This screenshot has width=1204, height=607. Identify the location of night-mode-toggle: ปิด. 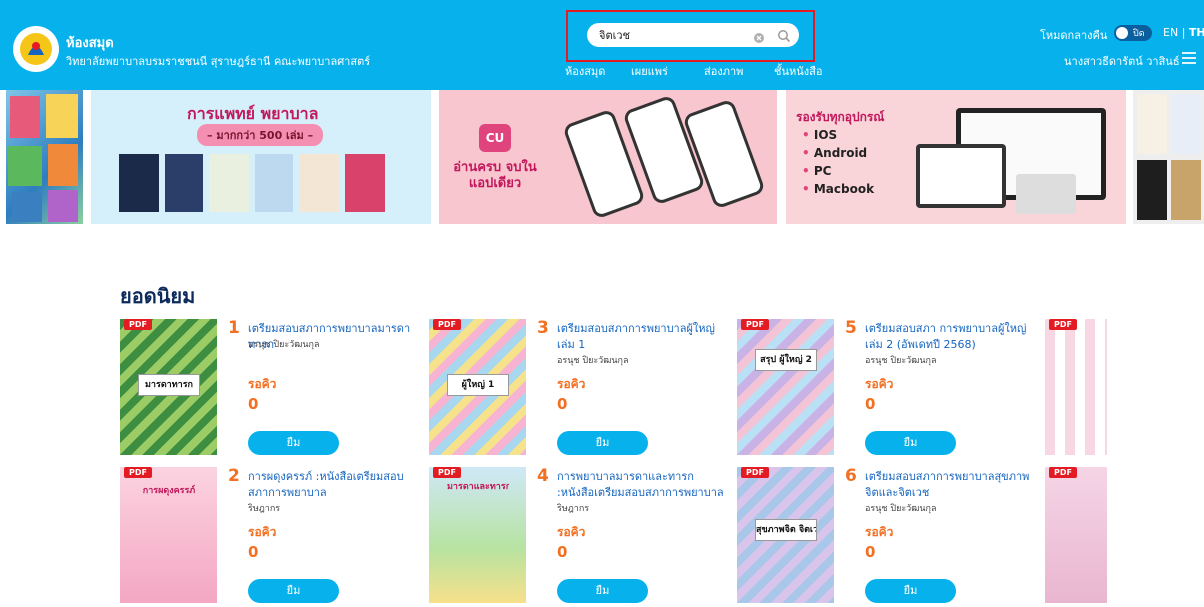
(1133, 33).